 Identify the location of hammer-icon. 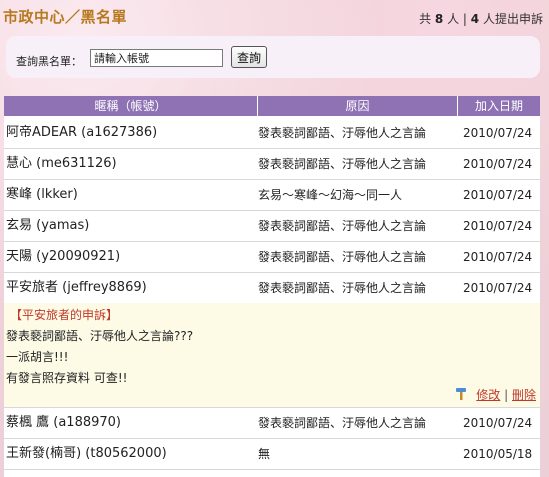
(461, 395).